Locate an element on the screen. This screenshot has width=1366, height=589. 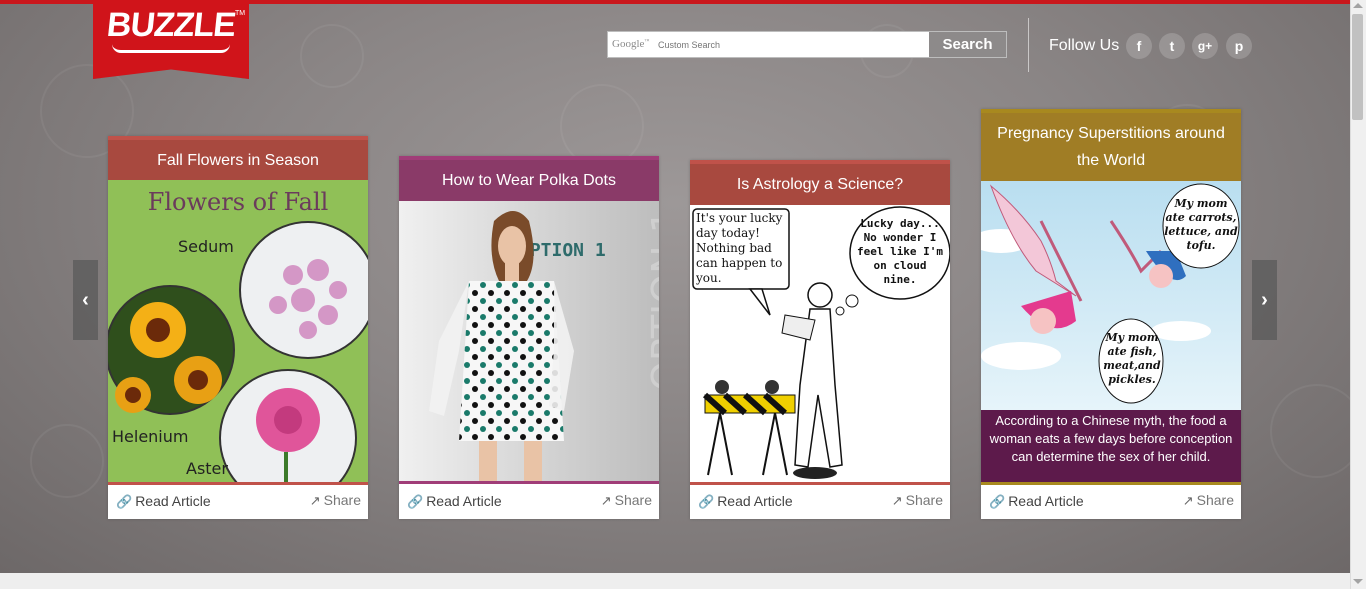
scroll-down-arrow-icon is located at coordinates (1358, 581).